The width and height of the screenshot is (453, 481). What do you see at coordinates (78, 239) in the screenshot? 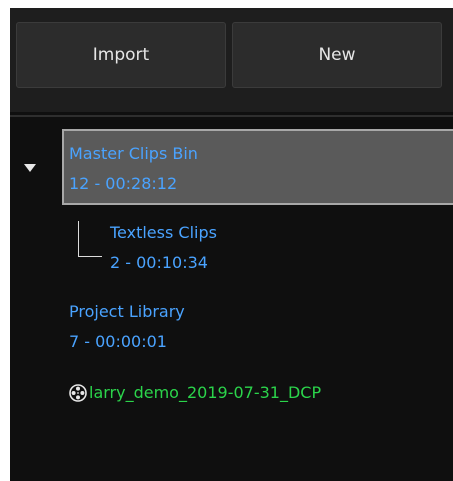
I see `tree-connector-line` at bounding box center [78, 239].